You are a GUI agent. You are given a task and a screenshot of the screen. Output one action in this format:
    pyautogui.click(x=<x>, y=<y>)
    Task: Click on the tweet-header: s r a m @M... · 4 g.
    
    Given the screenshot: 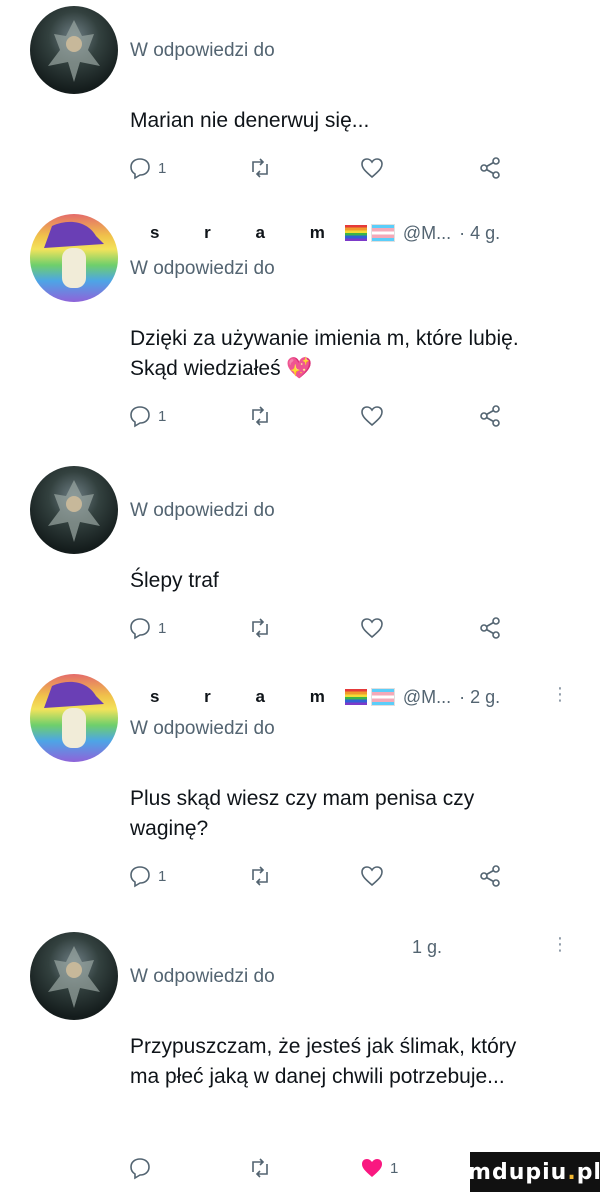 What is the action you would take?
    pyautogui.click(x=325, y=233)
    